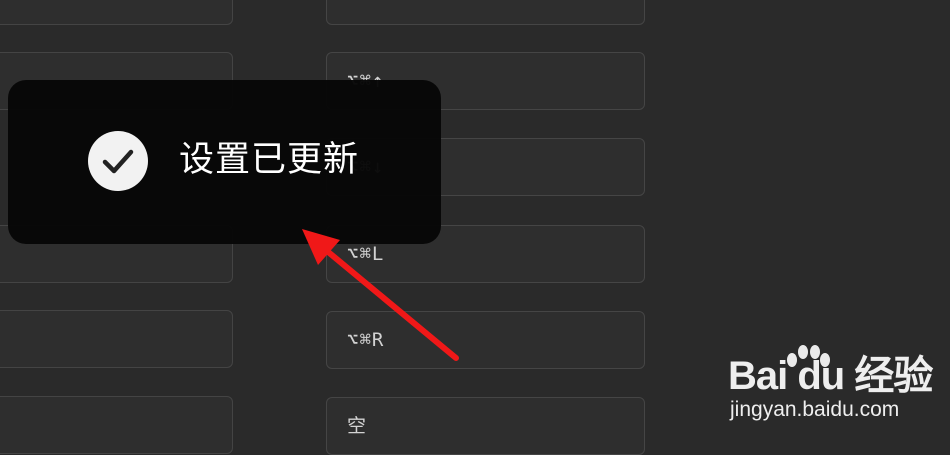  Describe the element at coordinates (808, 356) in the screenshot. I see `paw-icon` at that location.